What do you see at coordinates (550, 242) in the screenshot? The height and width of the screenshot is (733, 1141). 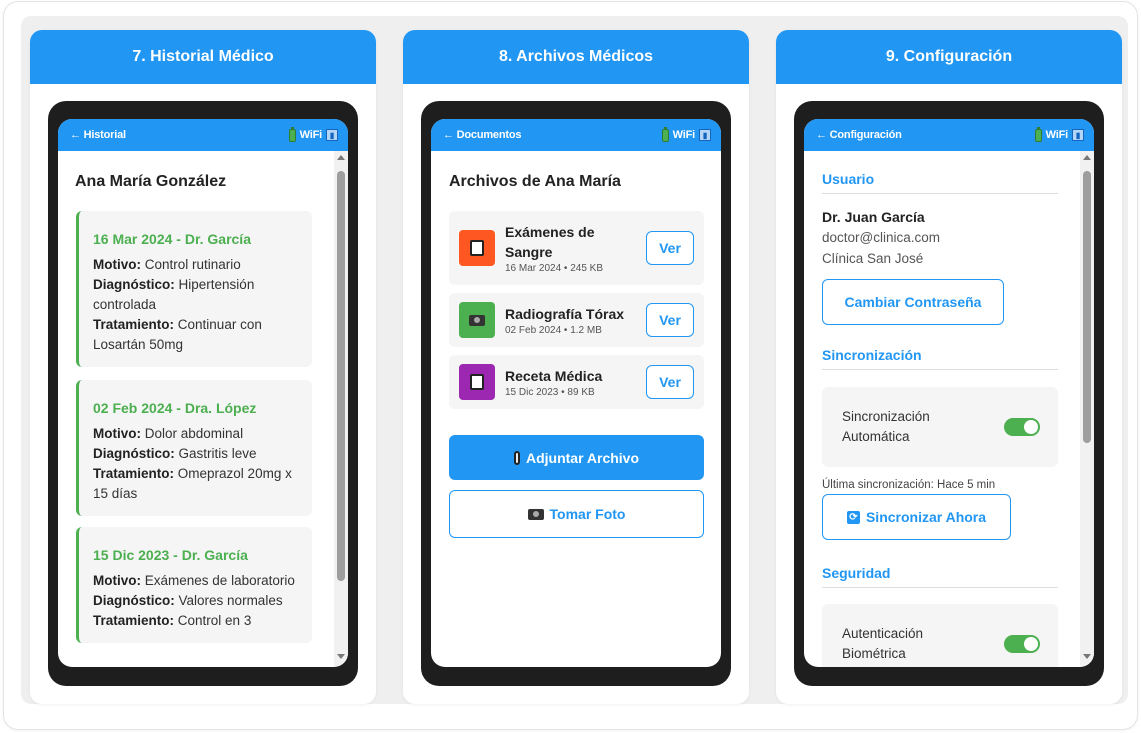 I see `file-name: Exámenes de Sangre` at bounding box center [550, 242].